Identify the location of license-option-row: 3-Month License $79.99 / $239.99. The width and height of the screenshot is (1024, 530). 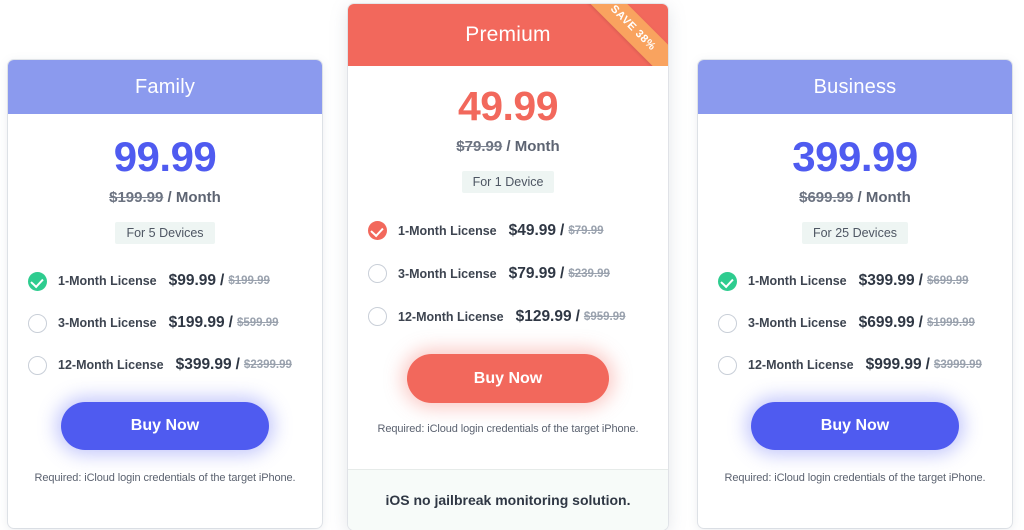
(508, 273).